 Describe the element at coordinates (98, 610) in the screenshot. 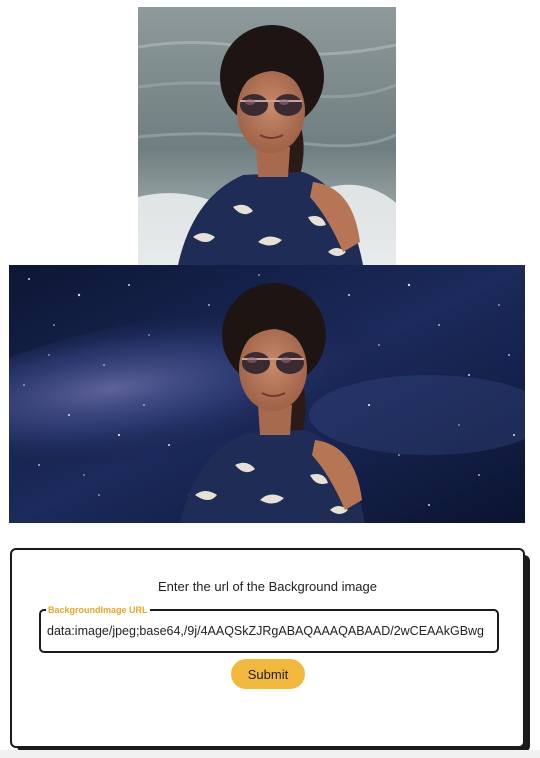

I see `background-url-label: BackgroundImage URL` at that location.